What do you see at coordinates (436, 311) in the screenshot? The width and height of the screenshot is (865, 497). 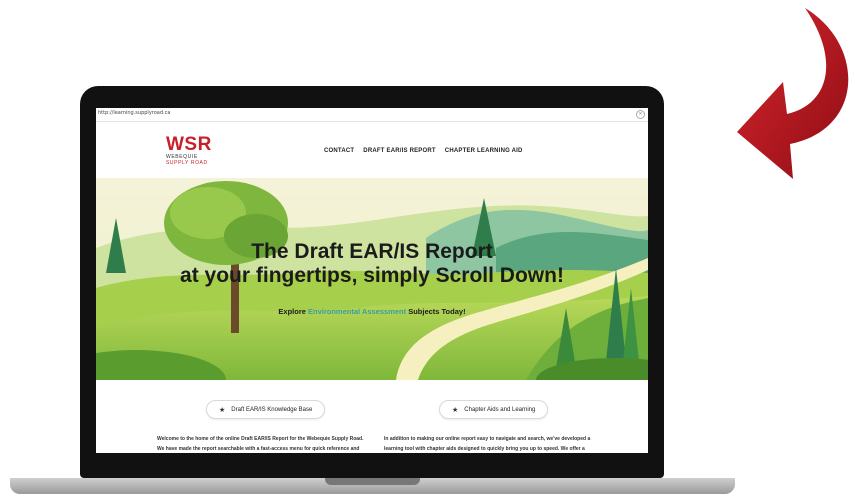 I see `hero-sub-after: Subjects Today!` at bounding box center [436, 311].